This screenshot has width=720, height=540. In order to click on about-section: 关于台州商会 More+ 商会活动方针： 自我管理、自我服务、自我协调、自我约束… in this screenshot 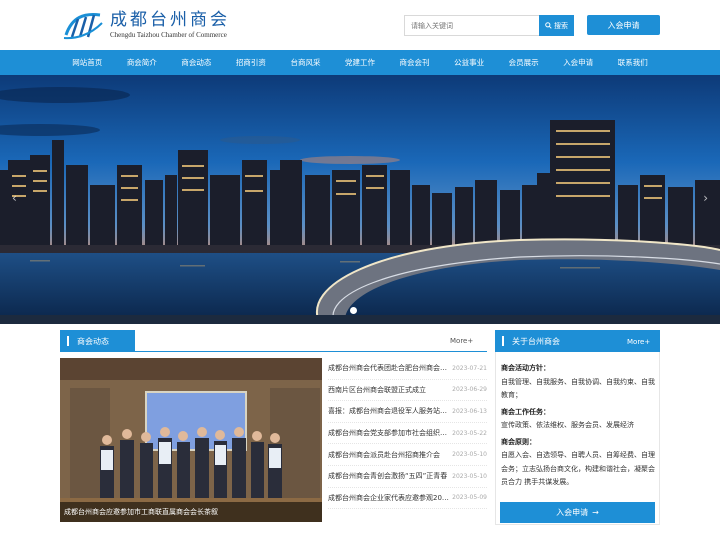, I will do `click(577, 427)`.